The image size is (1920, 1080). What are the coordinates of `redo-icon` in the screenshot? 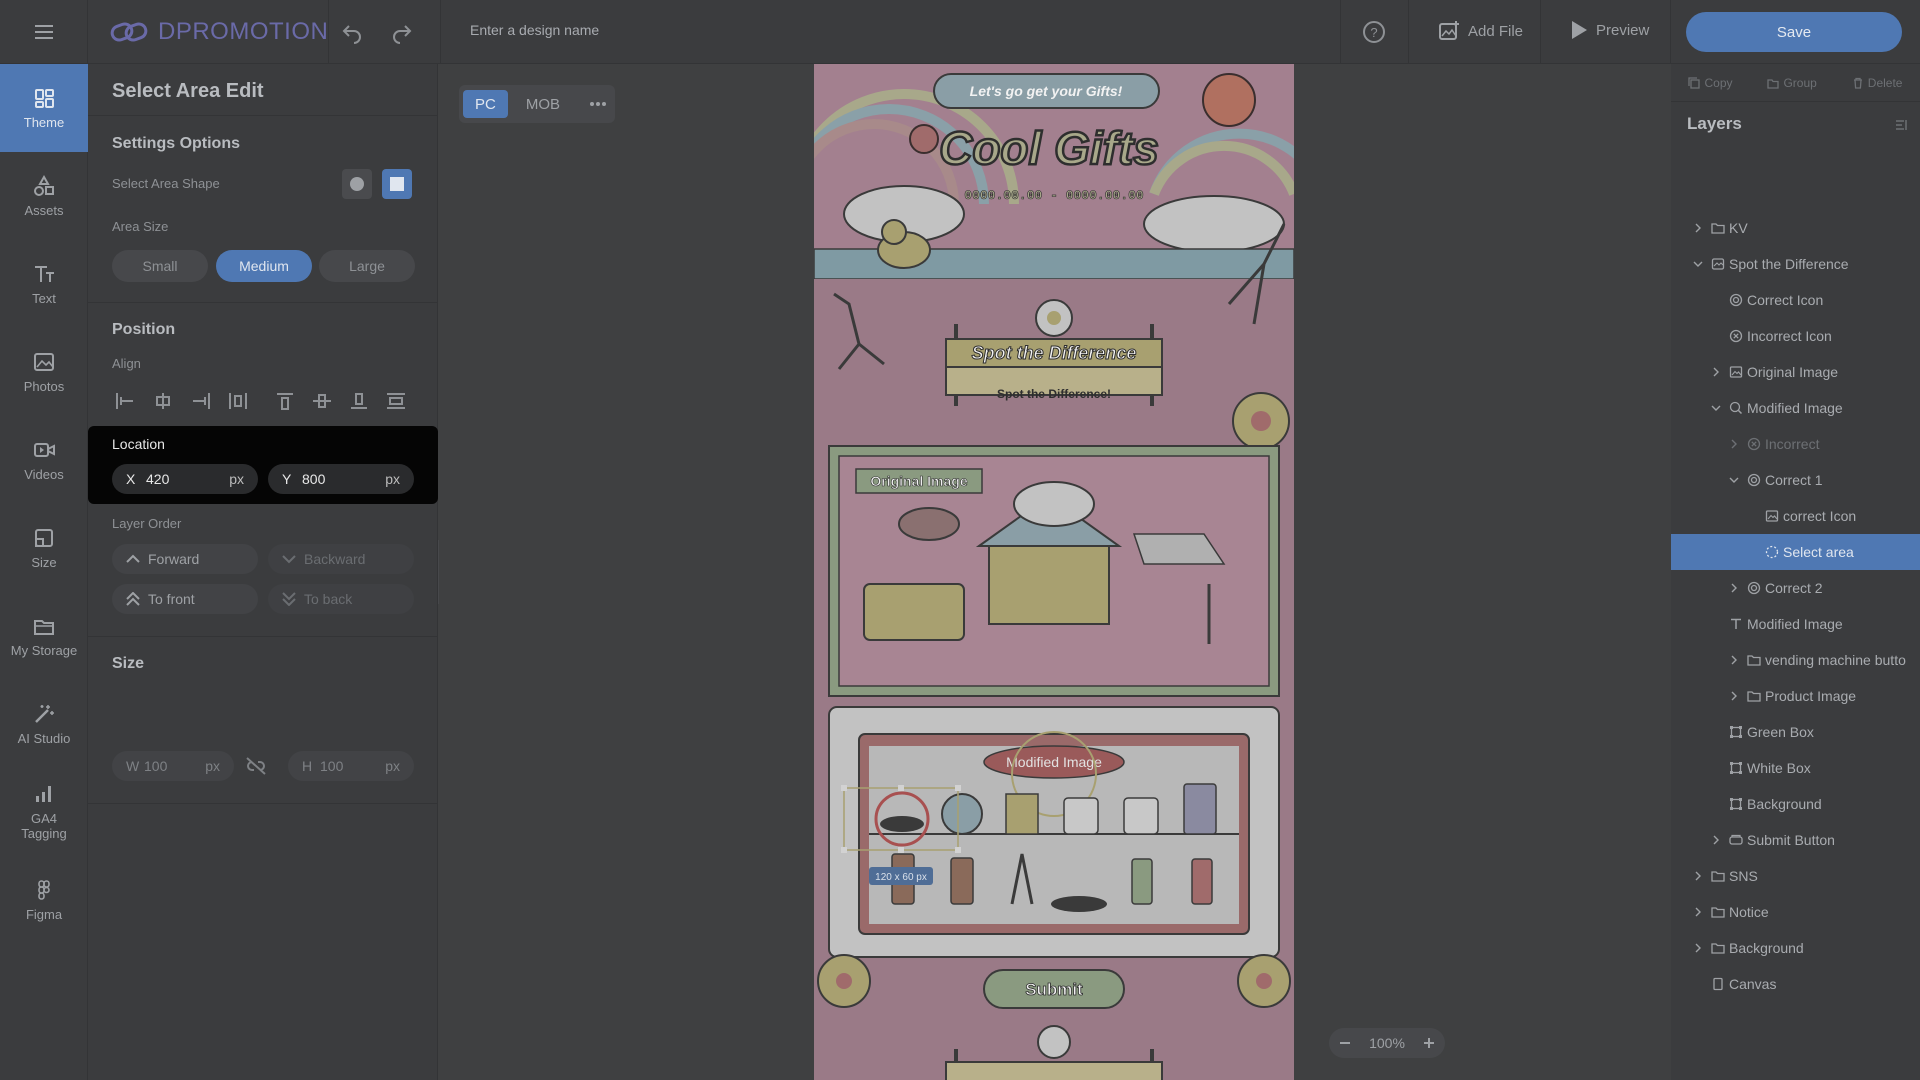 It's located at (402, 32).